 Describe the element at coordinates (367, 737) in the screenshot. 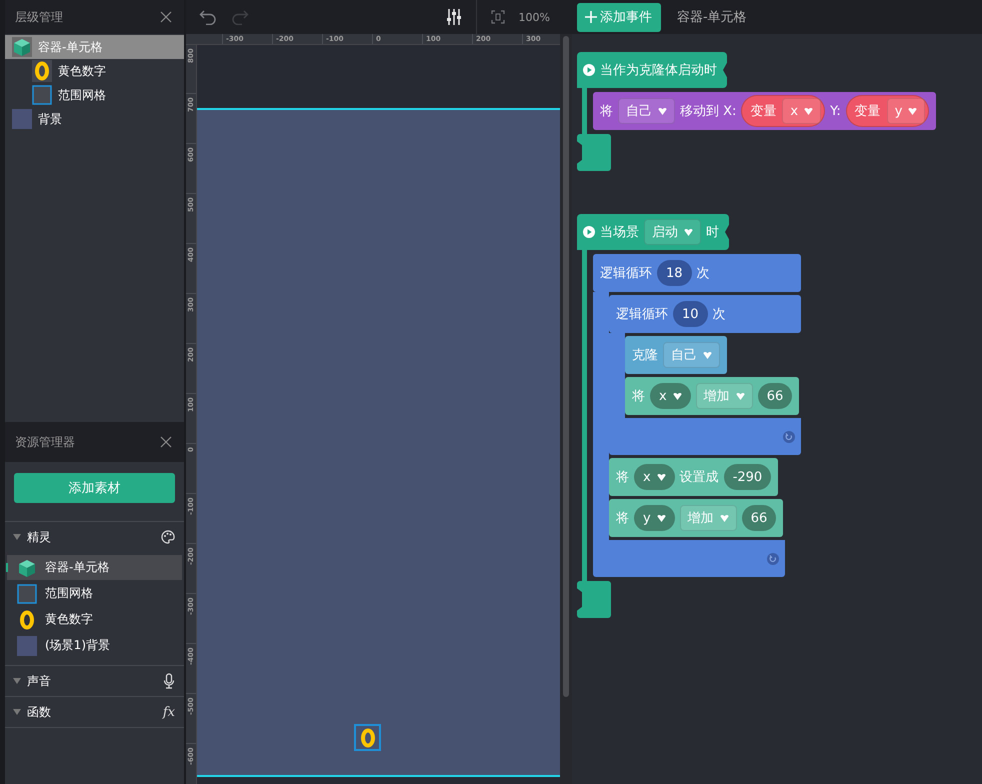

I see `sprite` at that location.